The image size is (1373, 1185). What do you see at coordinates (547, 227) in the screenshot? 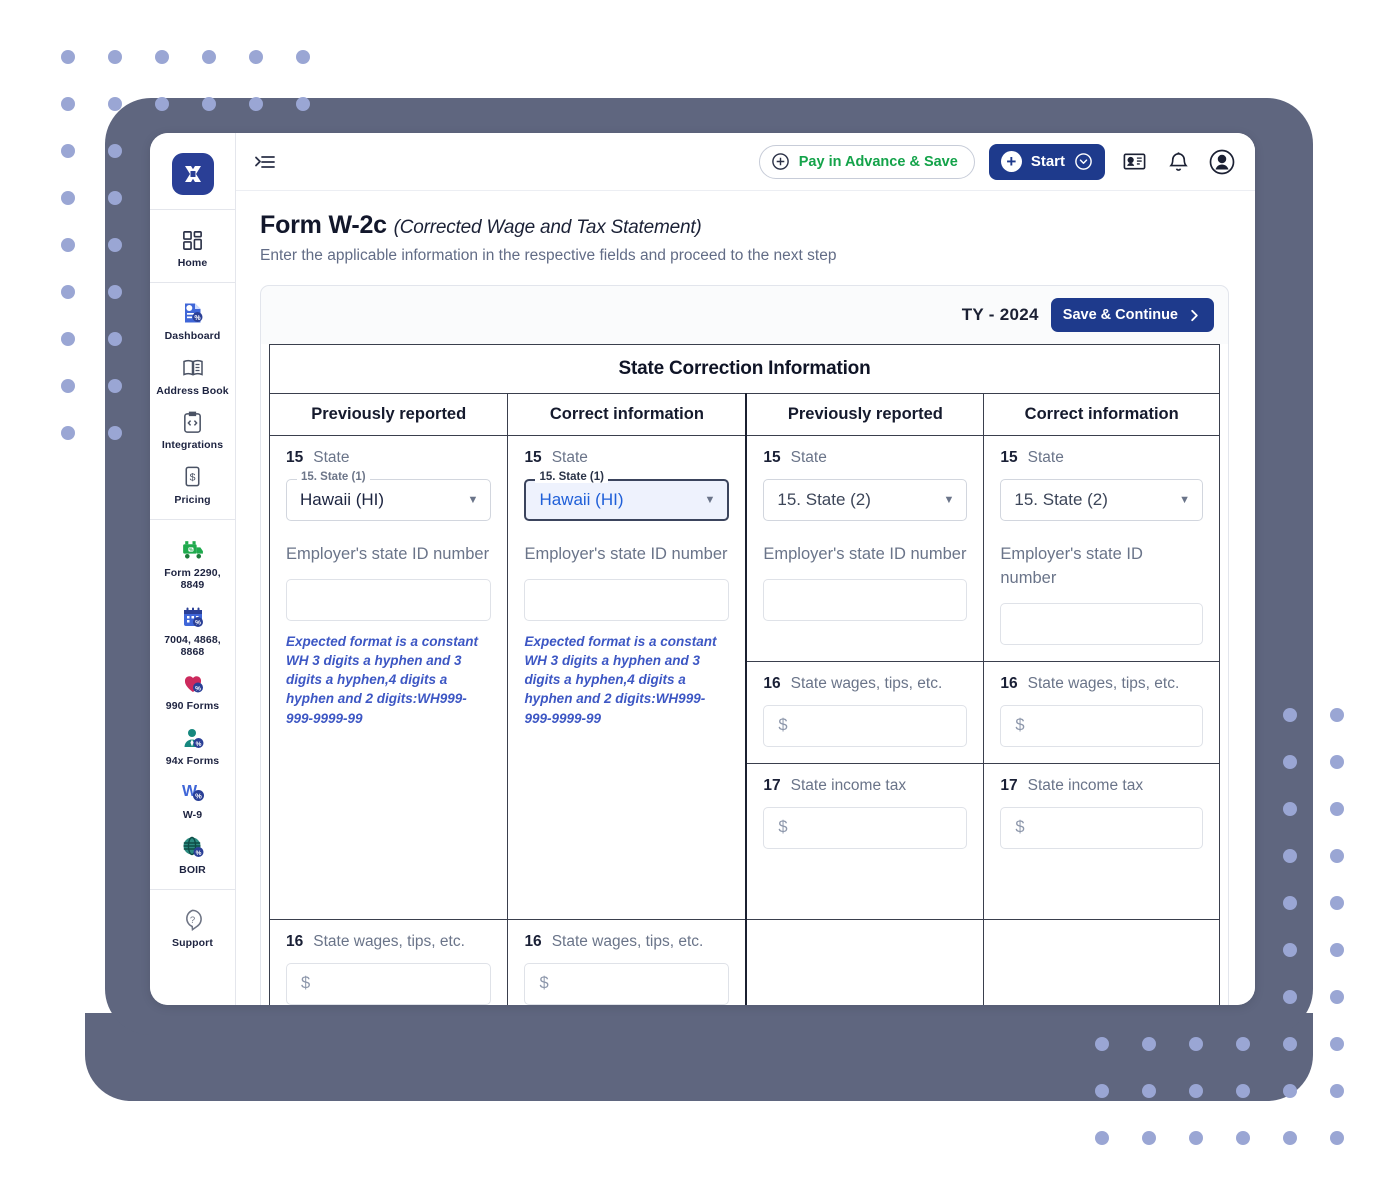
I see `page-title-subtitle: (Corrected Wage and Tax Statement)` at bounding box center [547, 227].